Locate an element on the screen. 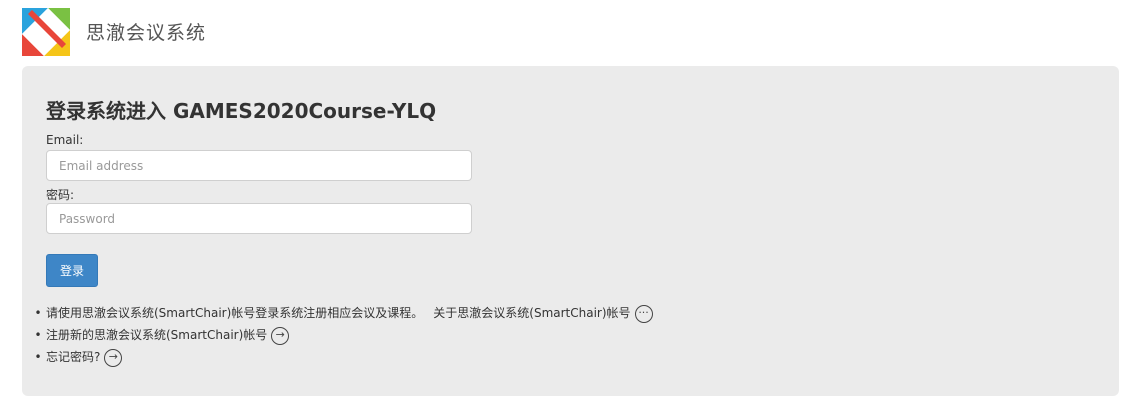 This screenshot has height=396, width=1124. password-label: 密码: is located at coordinates (60, 195).